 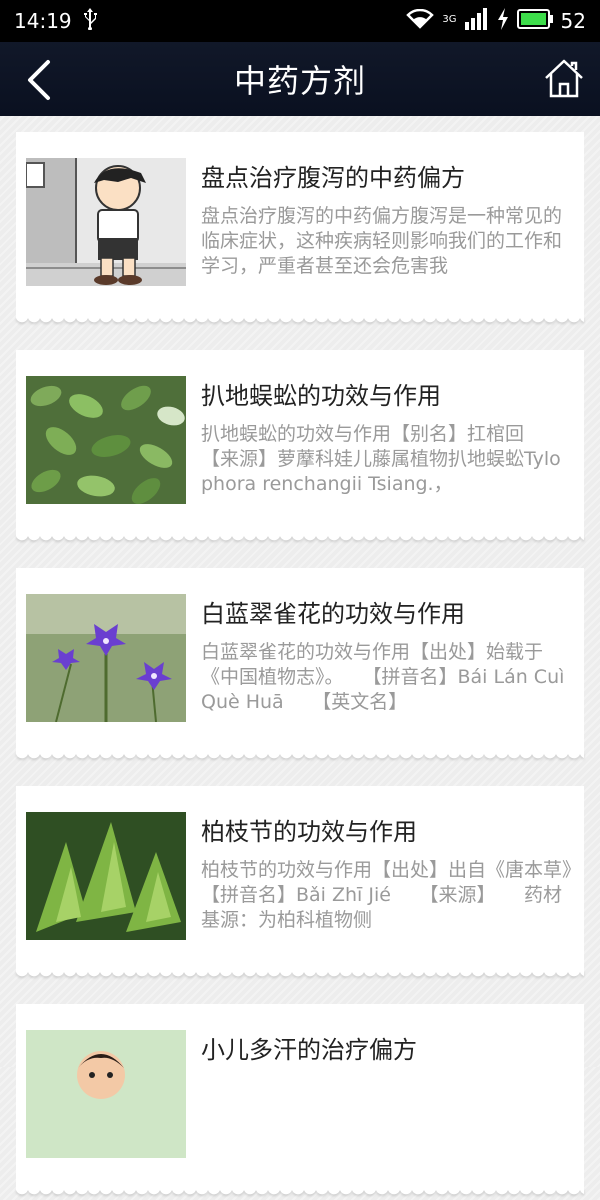 What do you see at coordinates (300, 21) in the screenshot?
I see `status-bar: 14:19 3G 52` at bounding box center [300, 21].